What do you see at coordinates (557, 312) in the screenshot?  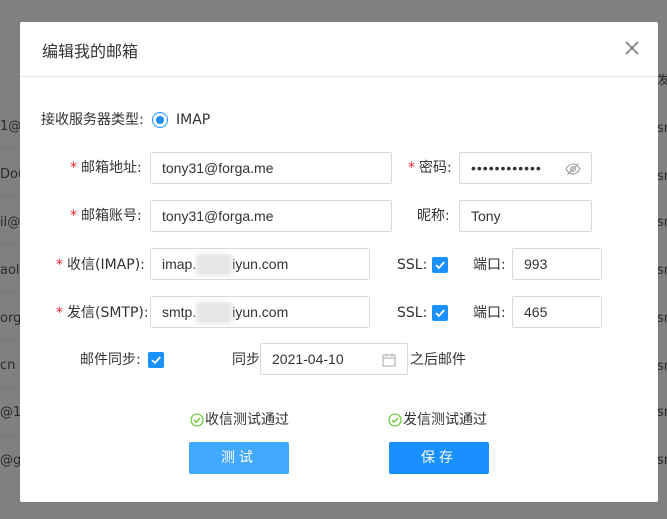 I see `smtp-port-field: 465` at bounding box center [557, 312].